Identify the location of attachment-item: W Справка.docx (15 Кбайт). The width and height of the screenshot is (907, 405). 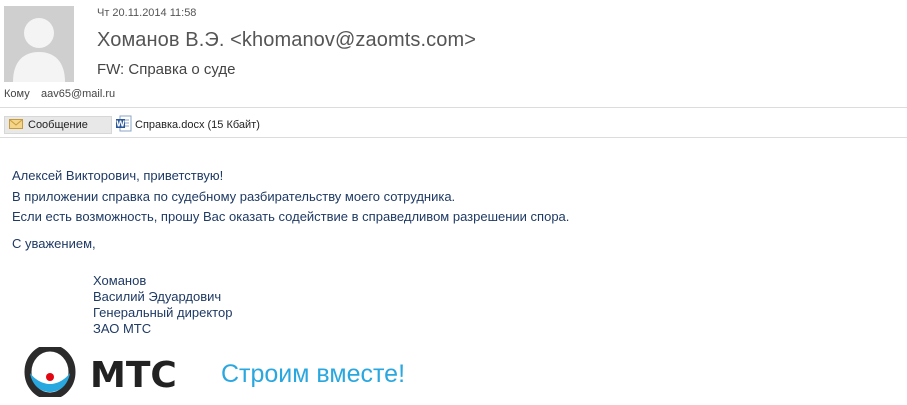
(188, 125).